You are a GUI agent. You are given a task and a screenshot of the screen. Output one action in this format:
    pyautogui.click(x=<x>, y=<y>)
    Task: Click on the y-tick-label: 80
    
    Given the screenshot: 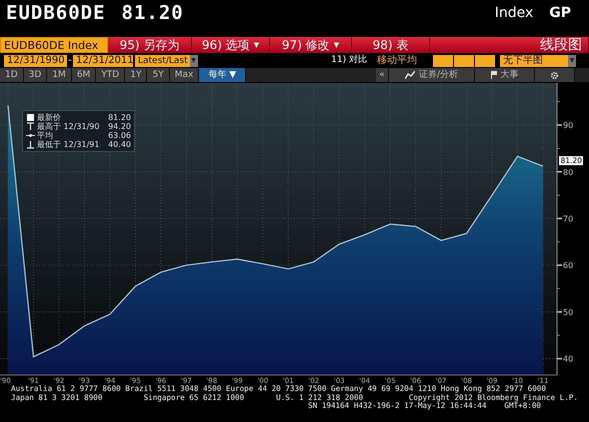 What is the action you would take?
    pyautogui.click(x=568, y=172)
    